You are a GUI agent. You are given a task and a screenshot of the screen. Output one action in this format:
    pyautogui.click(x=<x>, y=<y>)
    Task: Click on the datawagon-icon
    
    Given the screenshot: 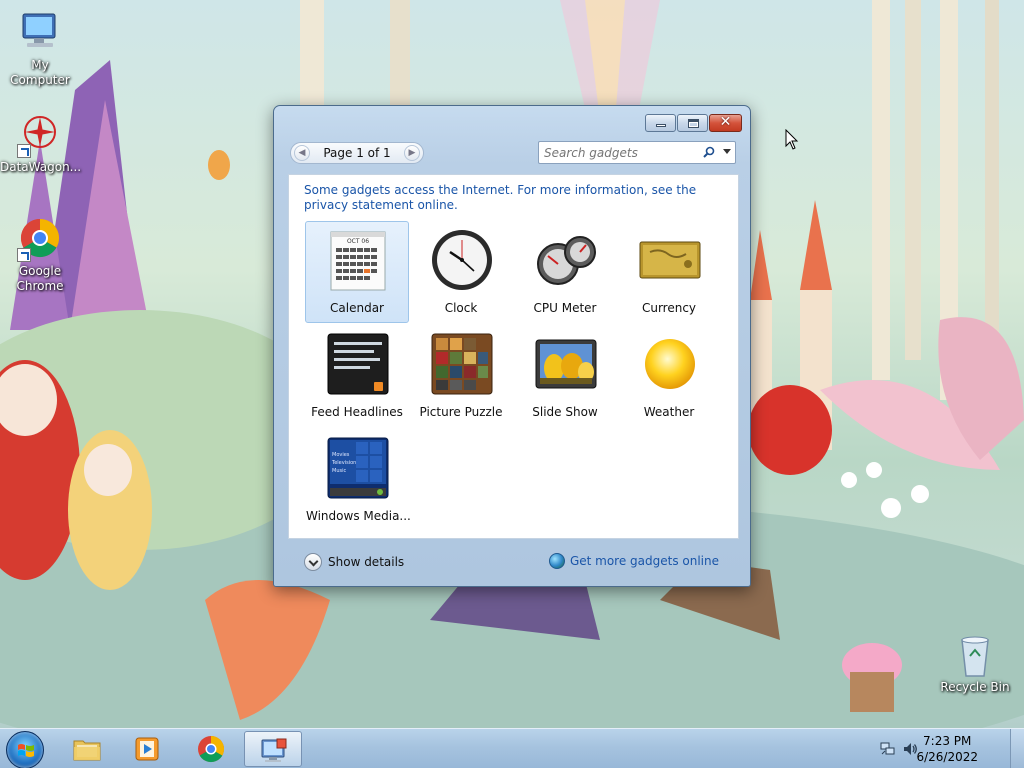 What is the action you would take?
    pyautogui.click(x=40, y=135)
    